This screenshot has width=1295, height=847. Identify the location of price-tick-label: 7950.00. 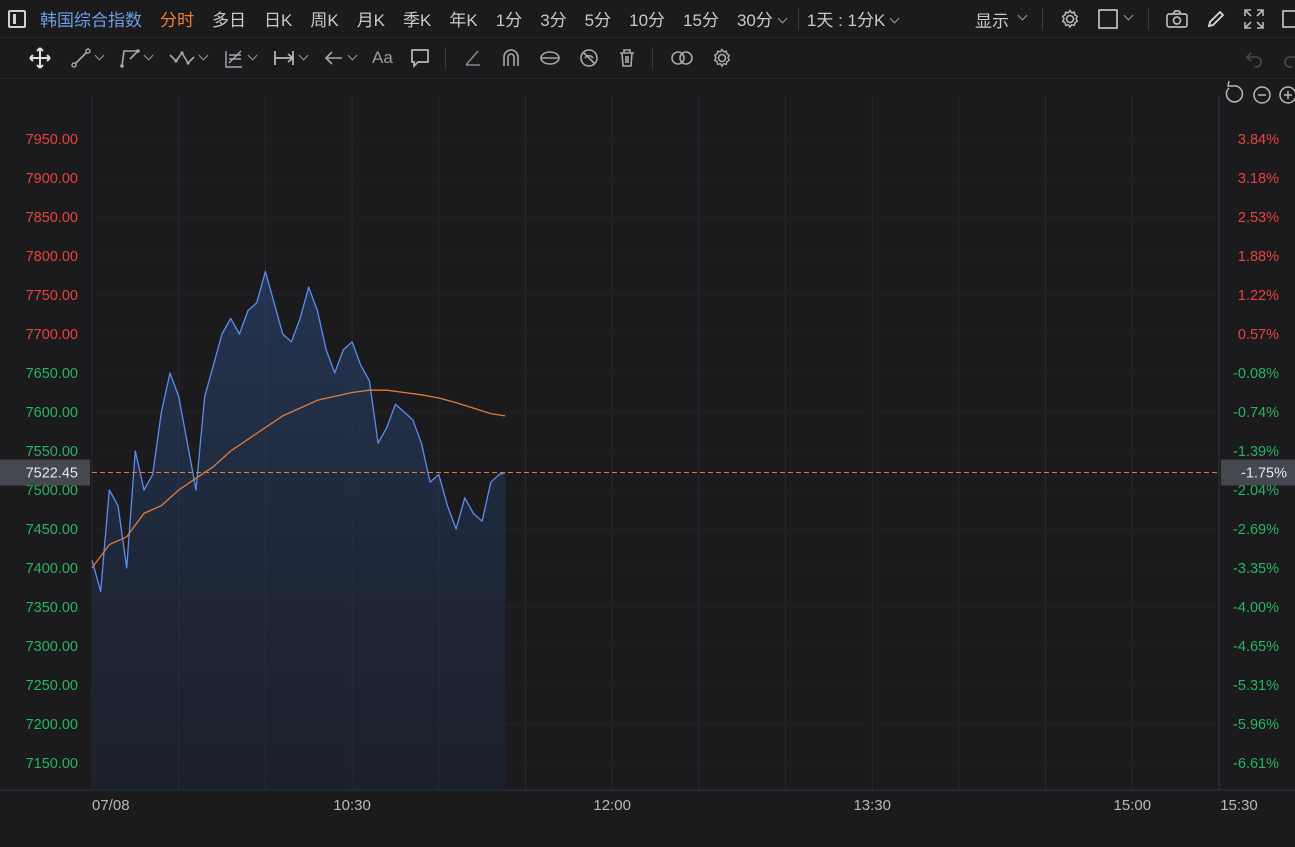
(52, 140).